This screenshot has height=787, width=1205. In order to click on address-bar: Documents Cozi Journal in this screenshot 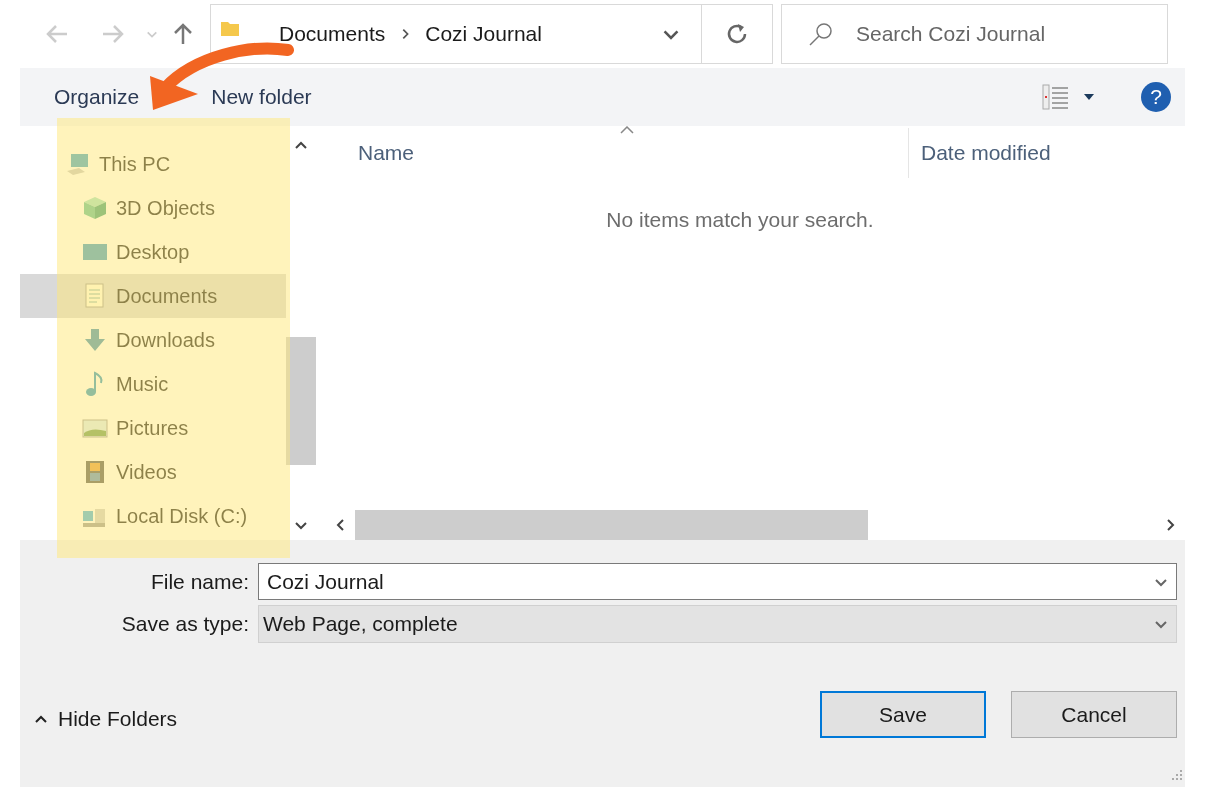, I will do `click(491, 34)`.